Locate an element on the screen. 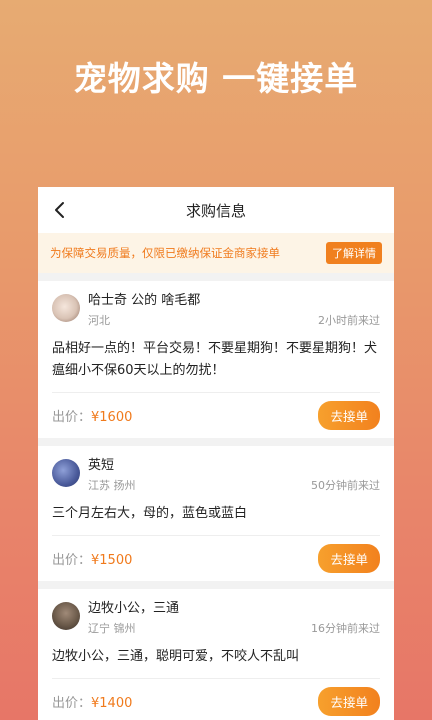 Image resolution: width=432 pixels, height=720 pixels. offer-price: 出价：¥1600 is located at coordinates (92, 417).